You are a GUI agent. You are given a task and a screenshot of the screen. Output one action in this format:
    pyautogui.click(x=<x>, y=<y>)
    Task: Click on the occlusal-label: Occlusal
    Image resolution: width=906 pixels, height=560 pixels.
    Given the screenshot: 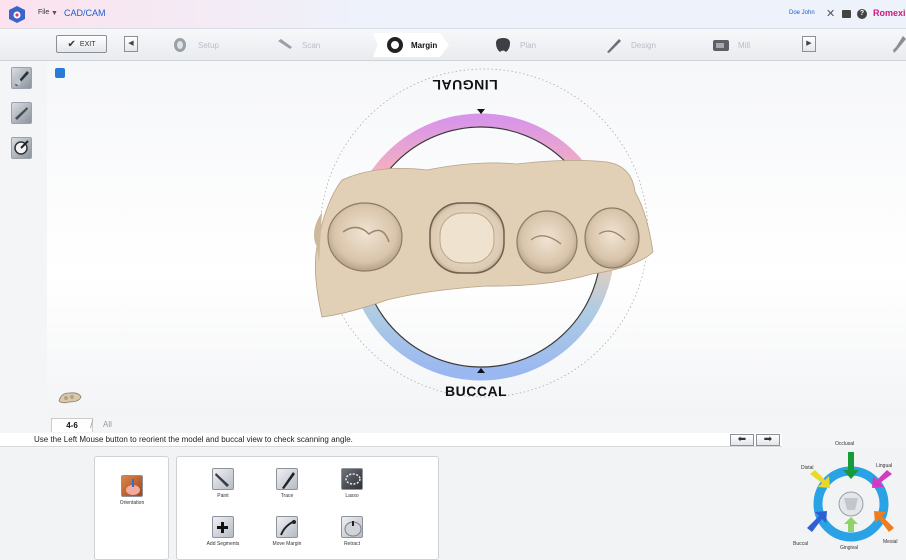 What is the action you would take?
    pyautogui.click(x=844, y=444)
    